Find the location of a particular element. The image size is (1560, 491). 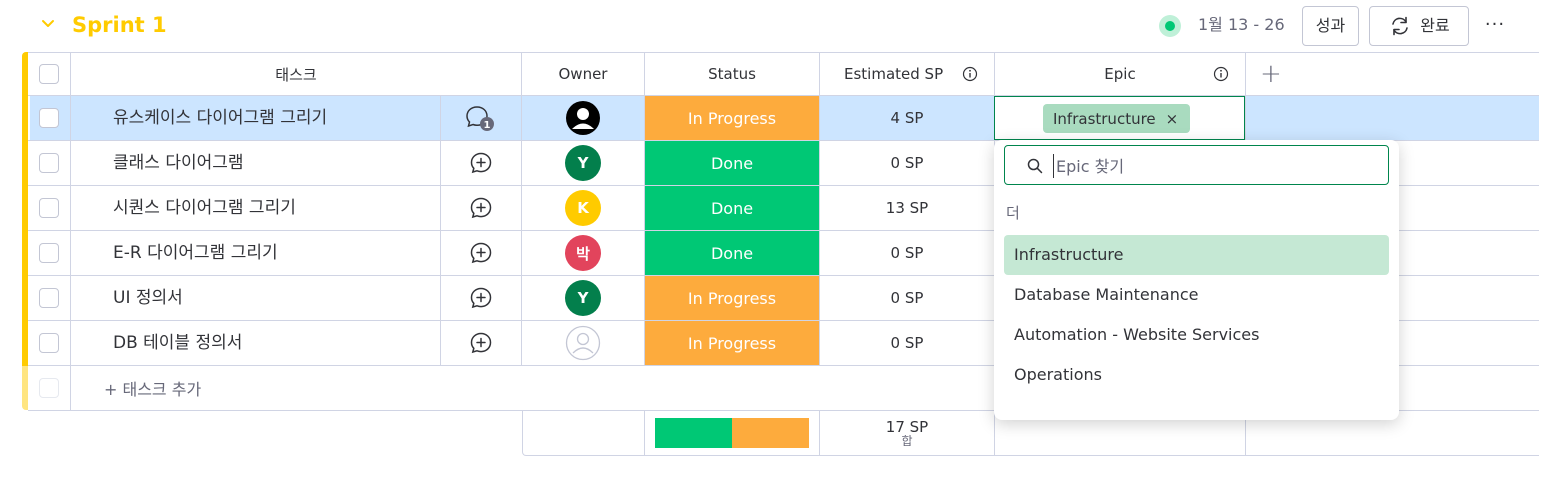

add-column-icon: + is located at coordinates (1271, 74).